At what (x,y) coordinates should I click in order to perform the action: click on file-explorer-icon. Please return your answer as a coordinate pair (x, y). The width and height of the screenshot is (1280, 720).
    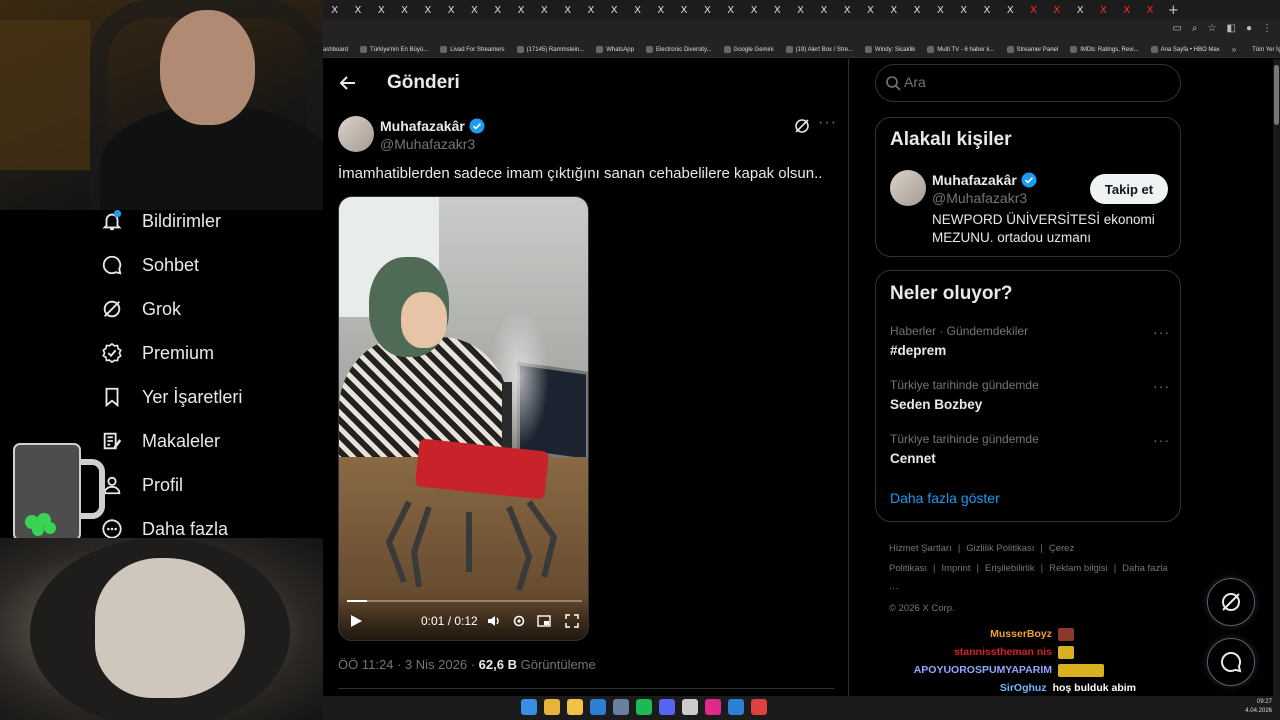
    Looking at the image, I should click on (575, 707).